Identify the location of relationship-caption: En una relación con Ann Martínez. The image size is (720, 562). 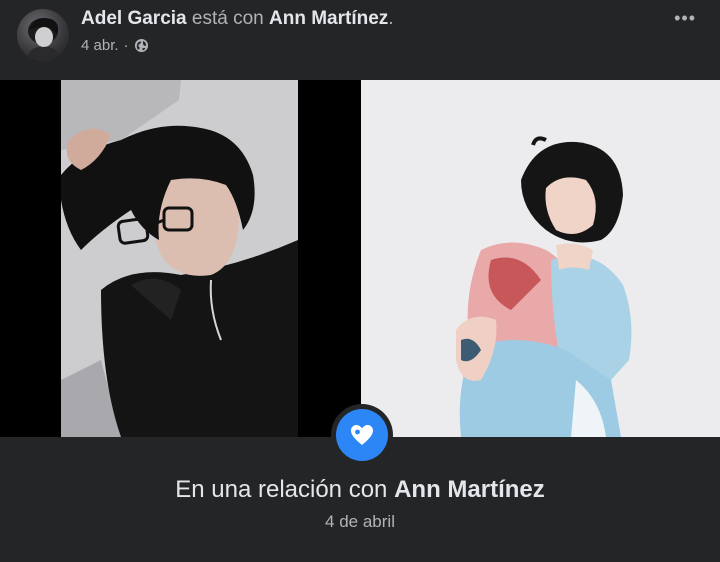
(360, 490).